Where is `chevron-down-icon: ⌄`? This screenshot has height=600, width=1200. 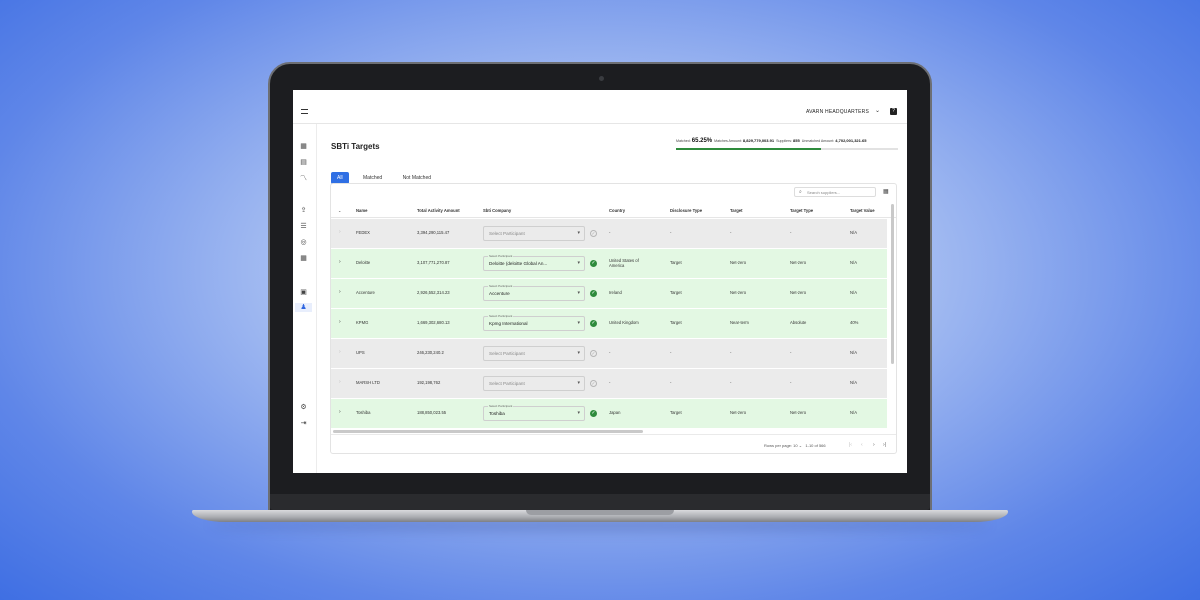
chevron-down-icon: ⌄ is located at coordinates (877, 110).